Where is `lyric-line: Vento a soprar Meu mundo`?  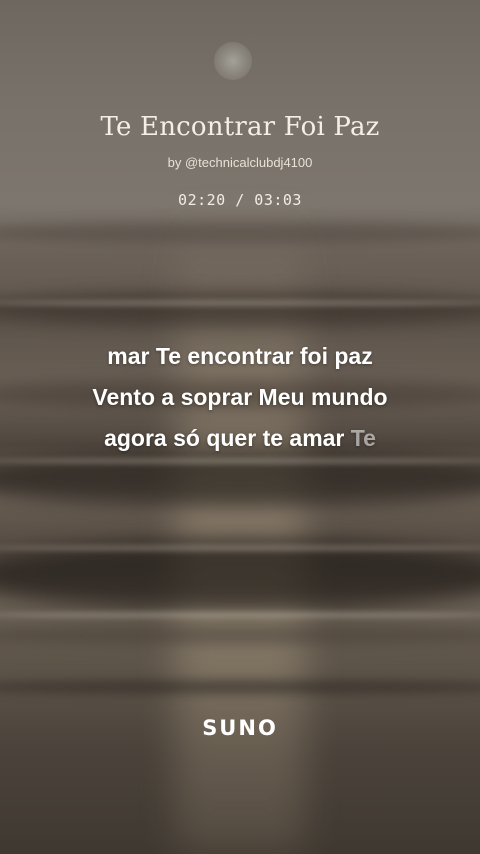 lyric-line: Vento a soprar Meu mundo is located at coordinates (240, 397).